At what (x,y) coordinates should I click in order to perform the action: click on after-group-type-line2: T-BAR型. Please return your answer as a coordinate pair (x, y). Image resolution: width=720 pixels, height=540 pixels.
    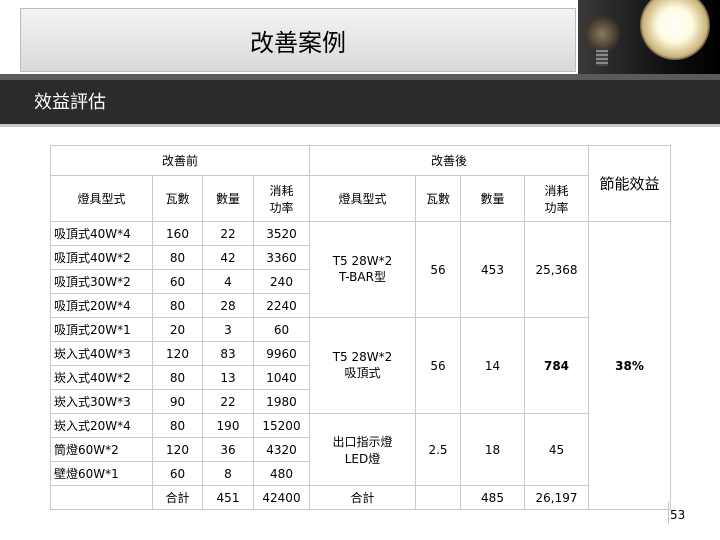
    Looking at the image, I should click on (362, 277).